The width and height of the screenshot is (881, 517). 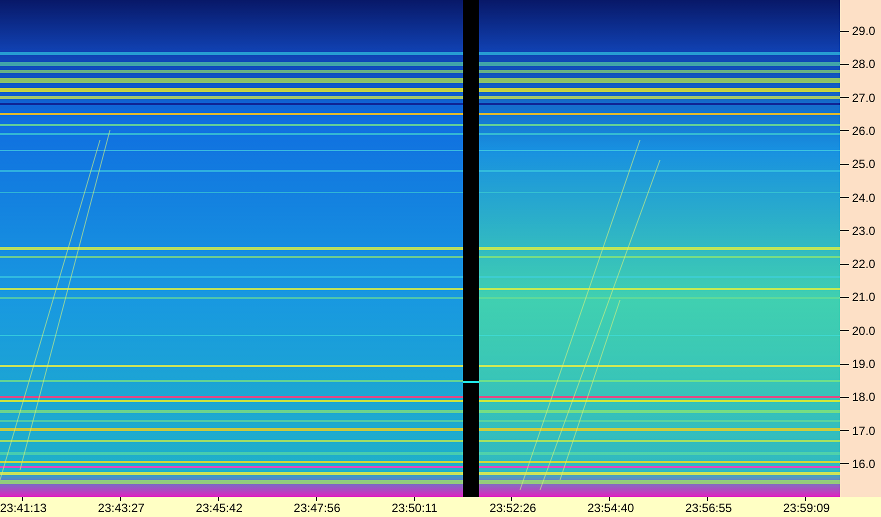 What do you see at coordinates (219, 508) in the screenshot?
I see `x-axis-label: 23:45:42` at bounding box center [219, 508].